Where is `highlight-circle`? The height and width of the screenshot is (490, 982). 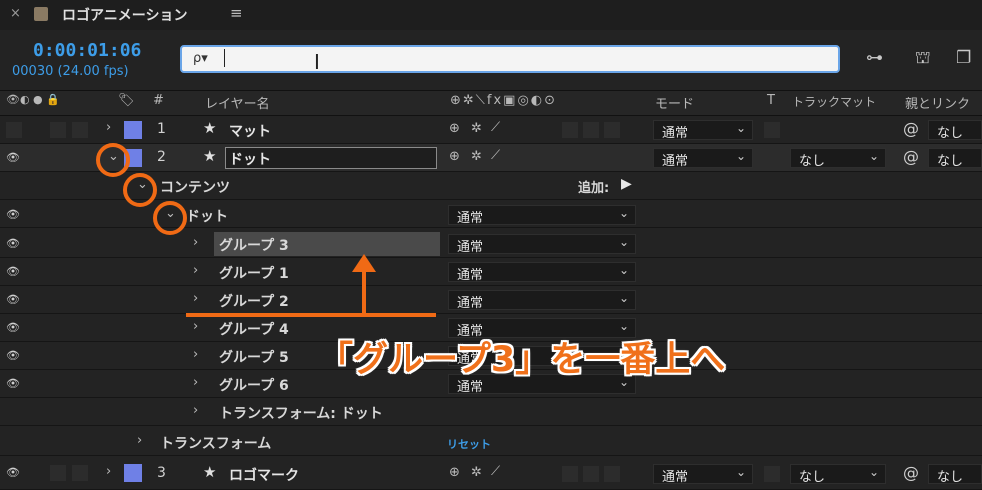 highlight-circle is located at coordinates (140, 190).